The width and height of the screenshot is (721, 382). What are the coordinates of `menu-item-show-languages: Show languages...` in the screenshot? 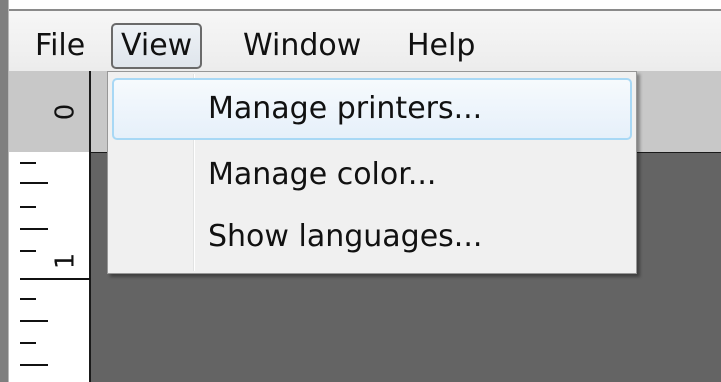 It's located at (372, 237).